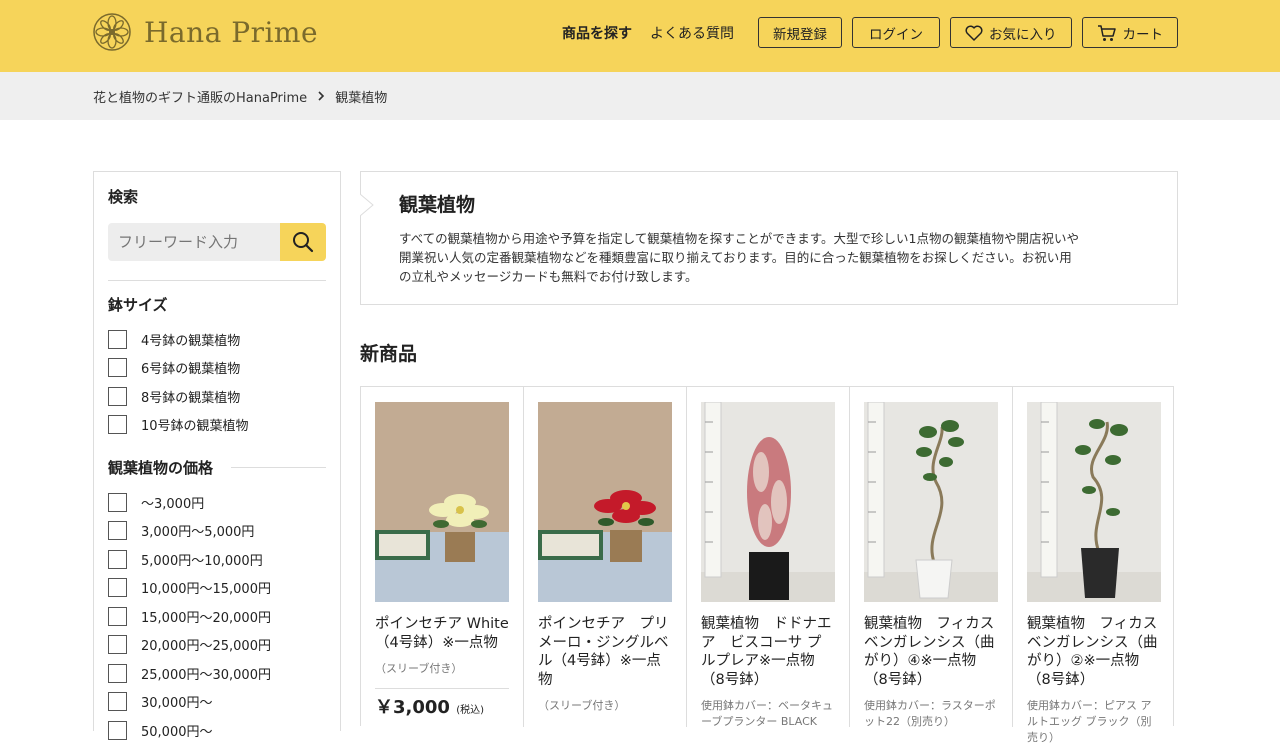 This screenshot has width=1280, height=745. I want to click on product-name: ポインセチア White（4号鉢）※一点物, so click(442, 633).